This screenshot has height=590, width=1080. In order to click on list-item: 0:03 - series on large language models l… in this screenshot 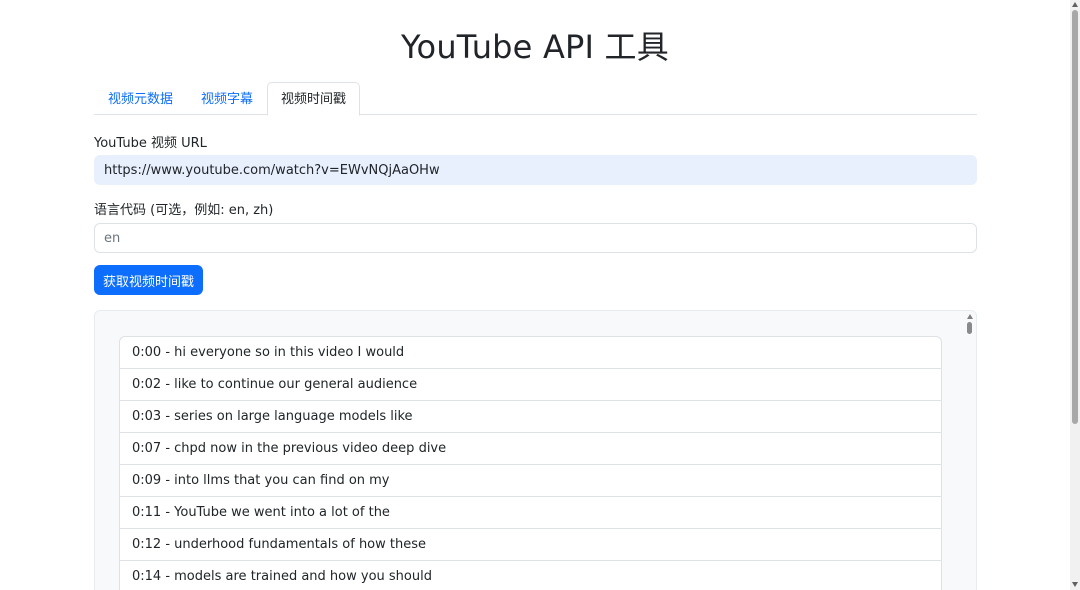, I will do `click(530, 417)`.